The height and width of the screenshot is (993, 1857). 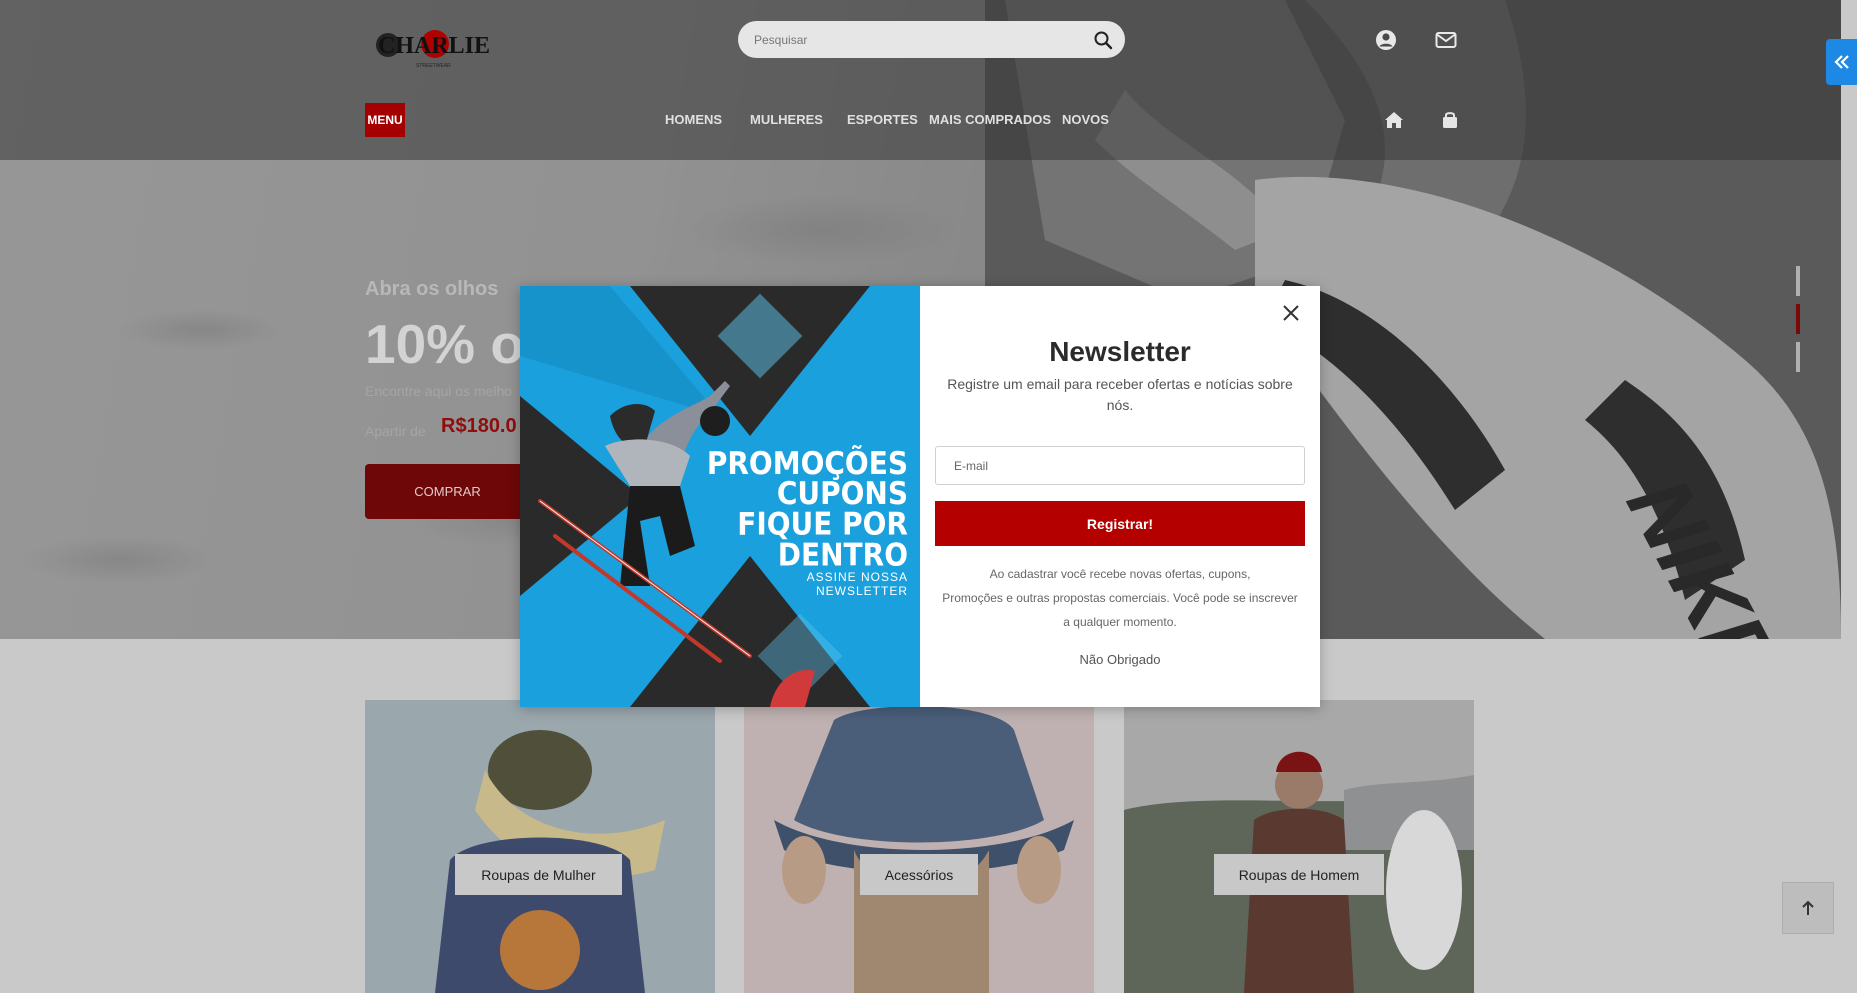 I want to click on register-button: Registrar!, so click(x=1120, y=523).